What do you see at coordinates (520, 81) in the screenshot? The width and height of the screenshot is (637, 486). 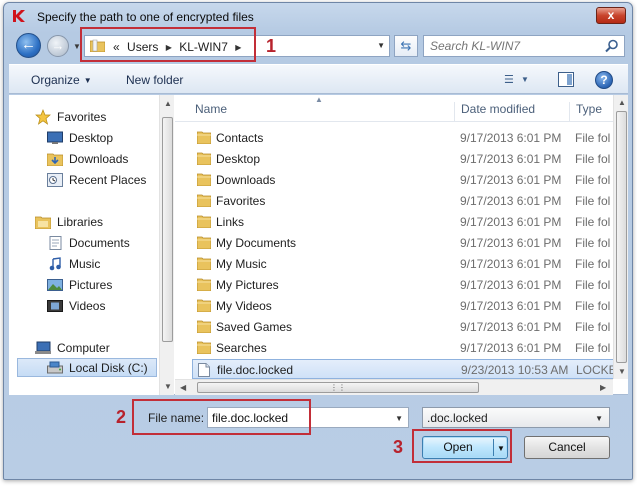 I see `change-view-button: ☰ ▼` at bounding box center [520, 81].